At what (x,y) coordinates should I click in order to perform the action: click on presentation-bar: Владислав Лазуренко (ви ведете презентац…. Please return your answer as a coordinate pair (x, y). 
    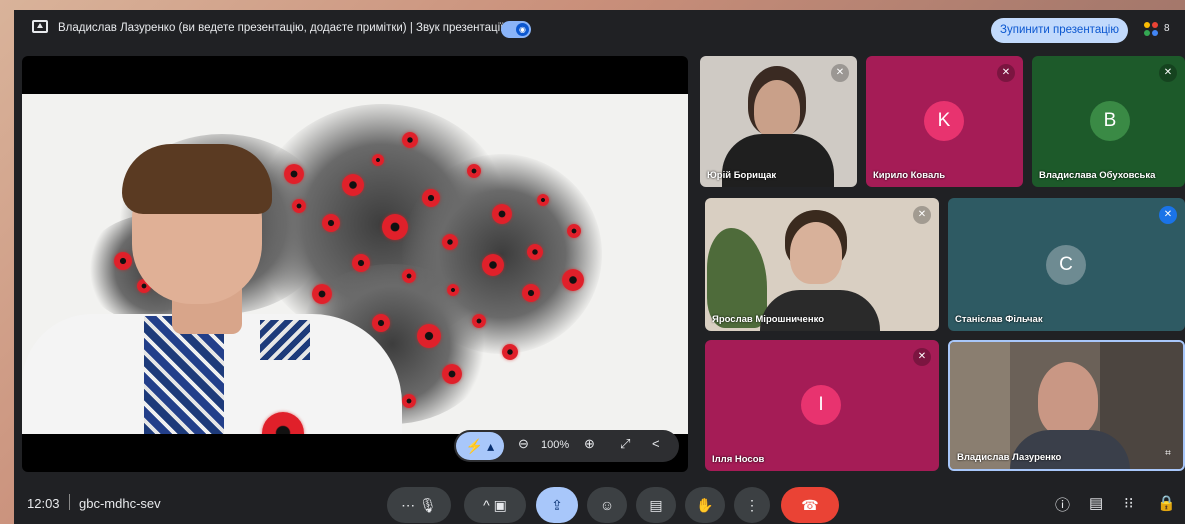
    Looking at the image, I should click on (599, 30).